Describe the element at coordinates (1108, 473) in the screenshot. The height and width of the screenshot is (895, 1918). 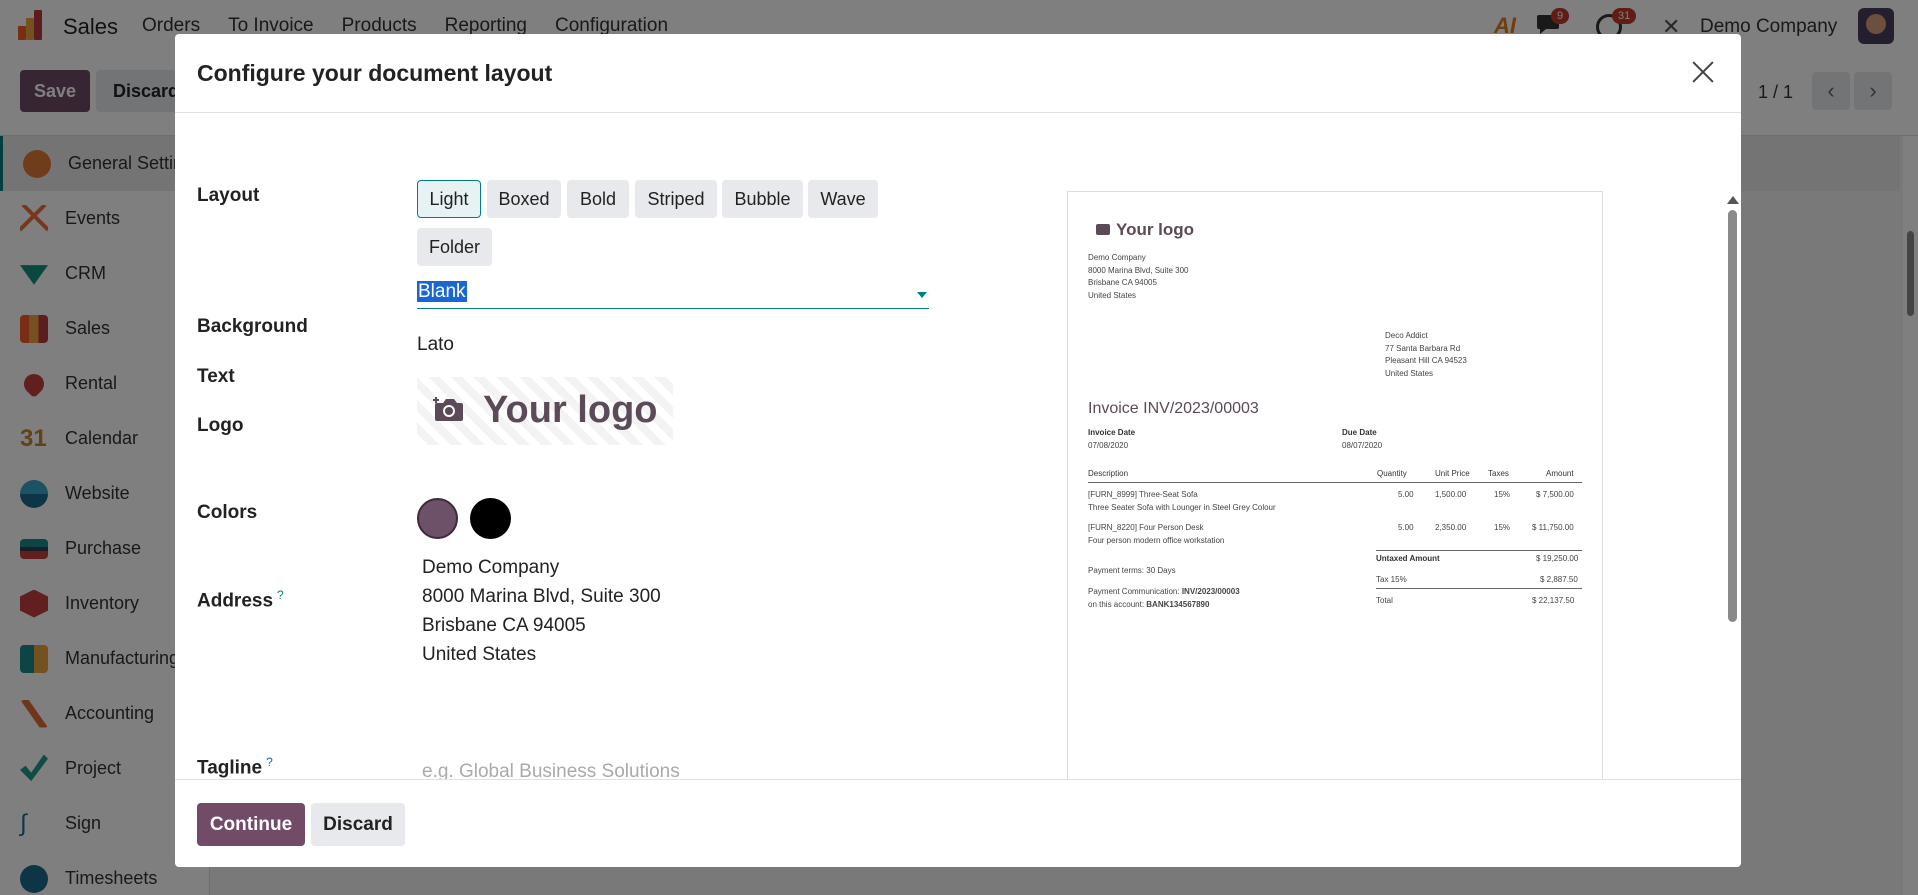
I see `preview-col-description: Description` at that location.